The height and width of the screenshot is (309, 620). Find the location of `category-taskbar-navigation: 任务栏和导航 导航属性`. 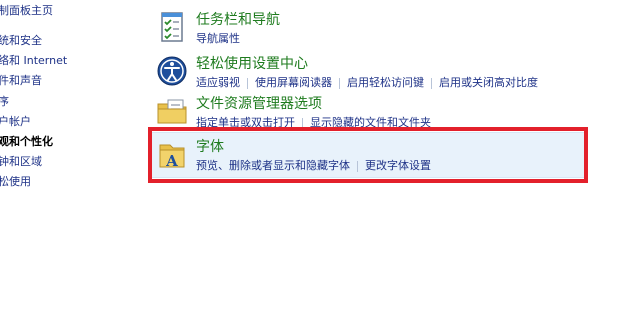

category-taskbar-navigation: 任务栏和导航 导航属性 is located at coordinates (380, 28).